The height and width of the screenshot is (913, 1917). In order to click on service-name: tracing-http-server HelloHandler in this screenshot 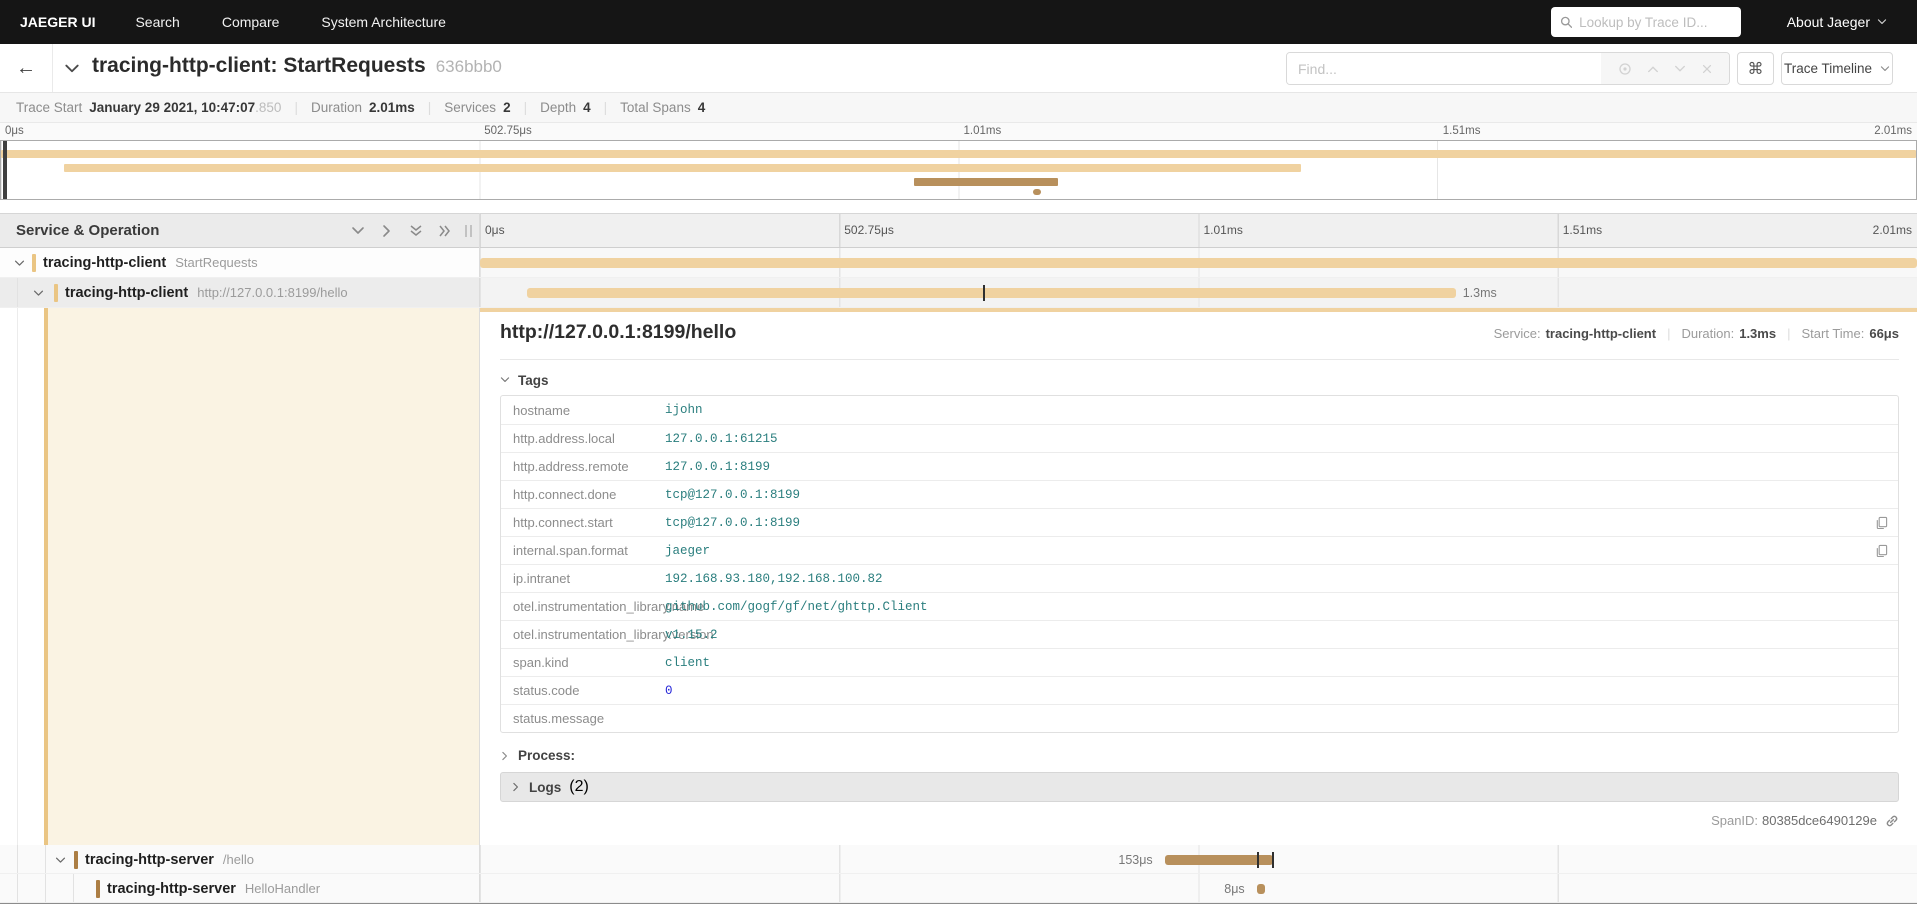, I will do `click(214, 889)`.